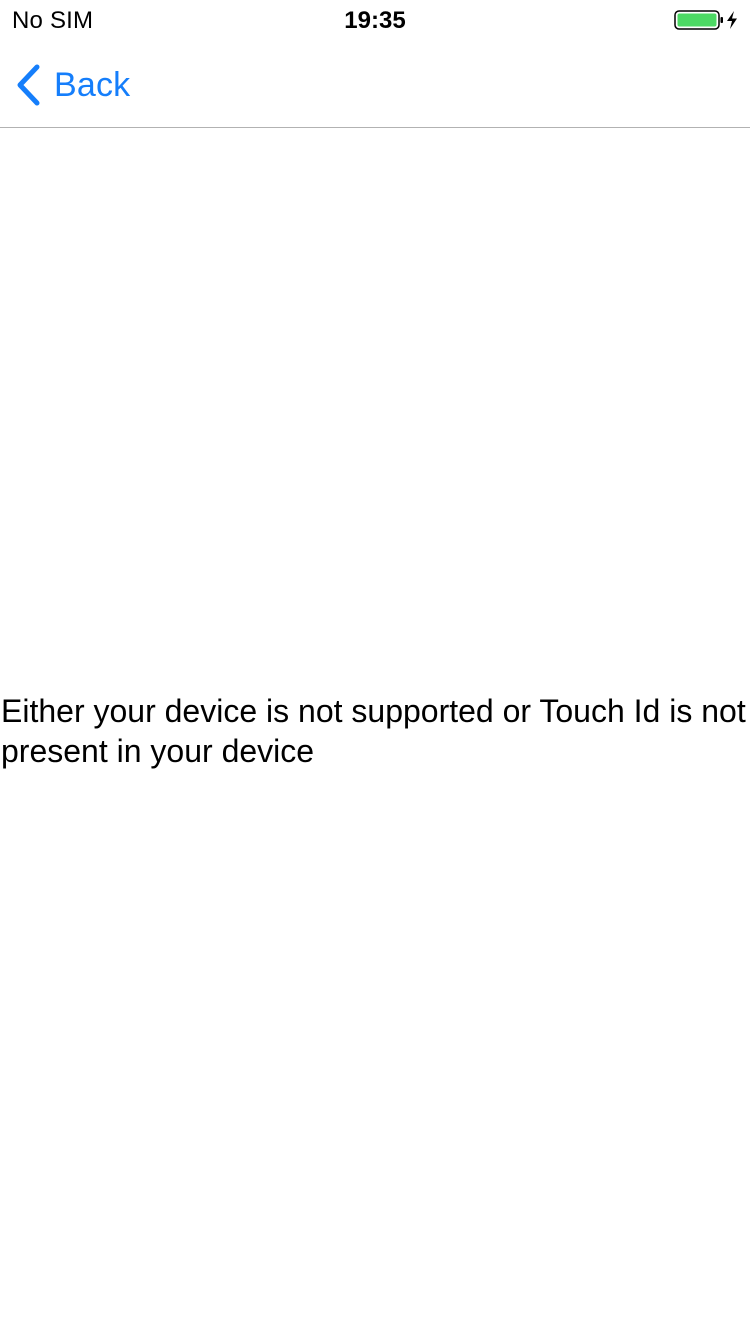  I want to click on charging-bolt-icon, so click(732, 20).